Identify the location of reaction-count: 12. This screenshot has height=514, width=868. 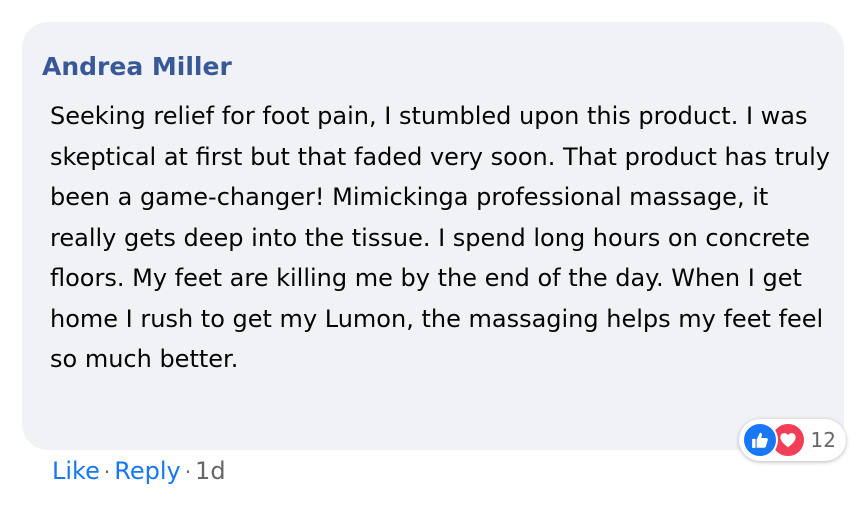
(823, 440).